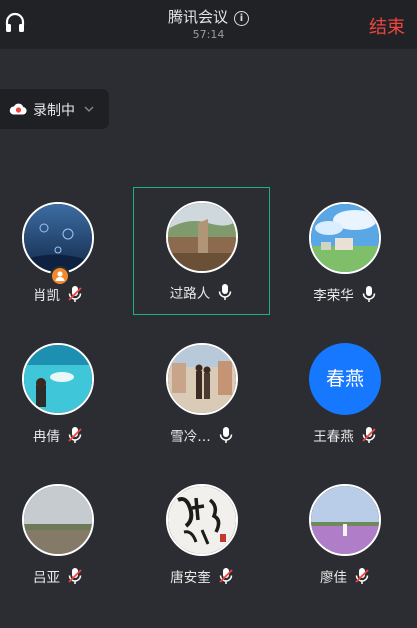  Describe the element at coordinates (333, 578) in the screenshot. I see `participant-name: 廖佳` at that location.